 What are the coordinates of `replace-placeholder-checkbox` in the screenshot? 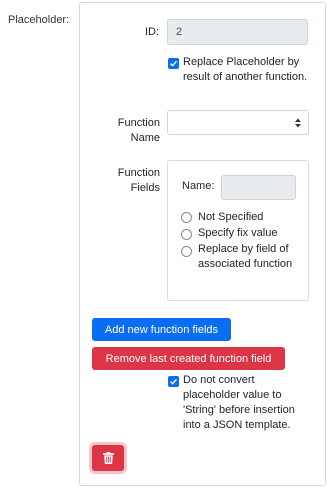 It's located at (173, 63).